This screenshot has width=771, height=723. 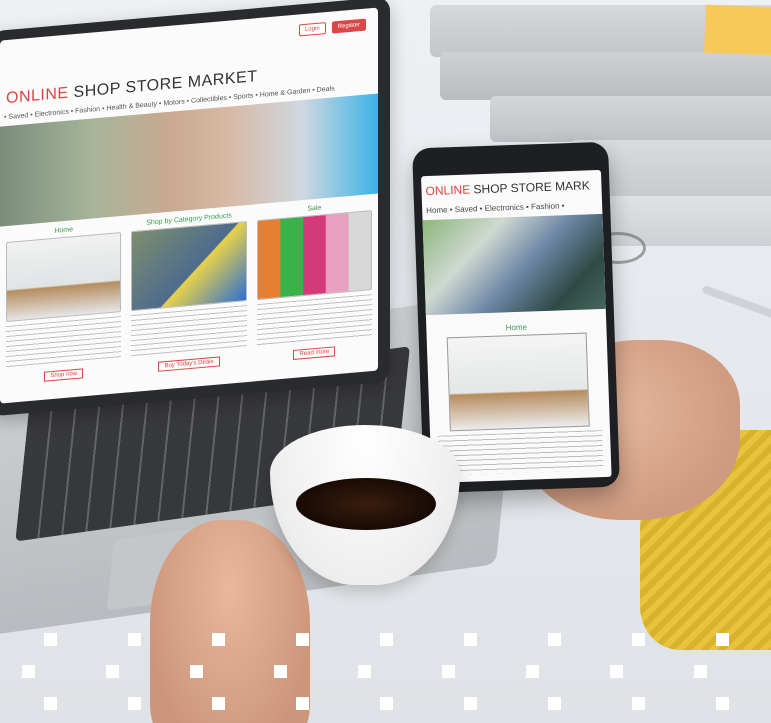 I want to click on column-button: Read more, so click(x=314, y=353).